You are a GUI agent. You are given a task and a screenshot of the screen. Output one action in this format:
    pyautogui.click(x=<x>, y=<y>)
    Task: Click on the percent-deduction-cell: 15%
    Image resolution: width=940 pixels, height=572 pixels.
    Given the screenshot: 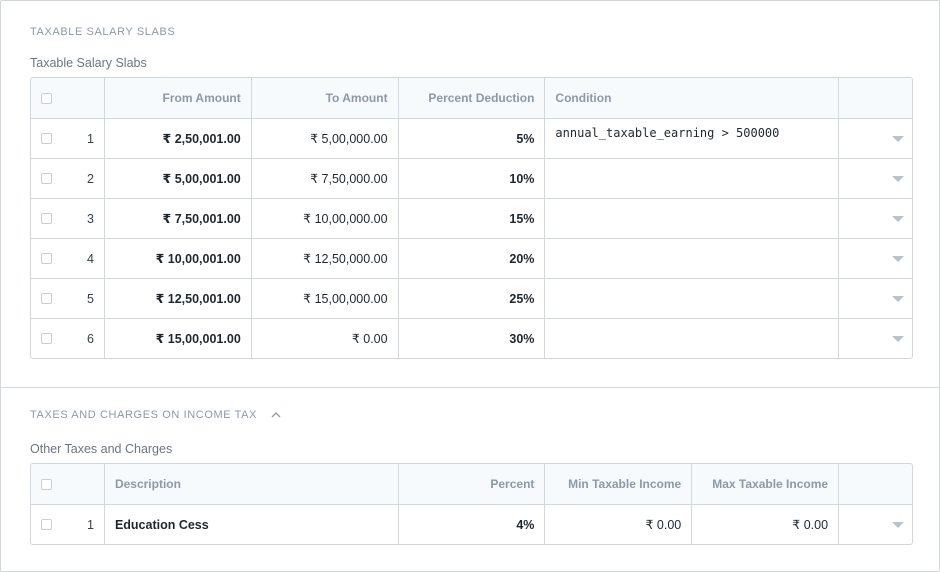 What is the action you would take?
    pyautogui.click(x=471, y=218)
    